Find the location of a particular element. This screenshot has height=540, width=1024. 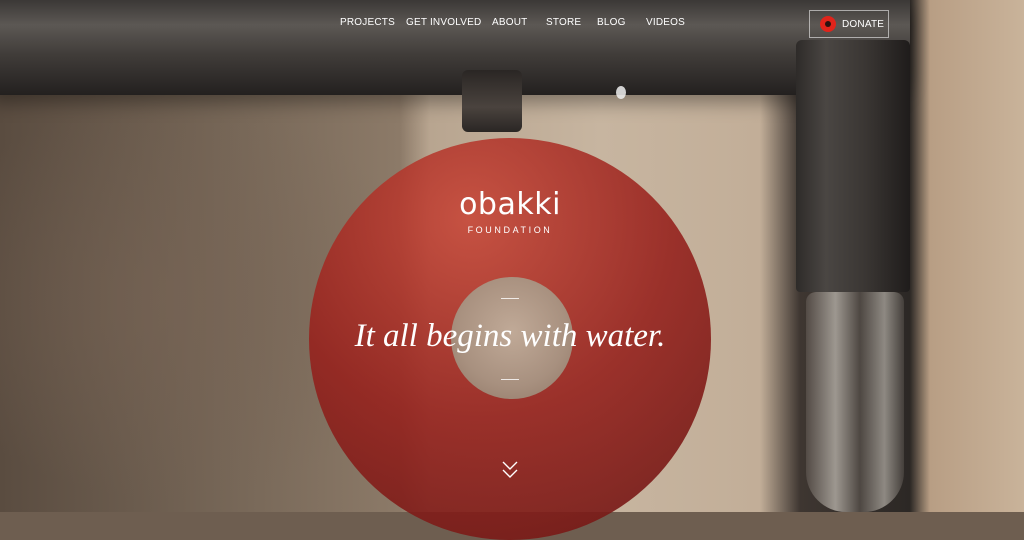

donate-label: DONATE is located at coordinates (863, 24).